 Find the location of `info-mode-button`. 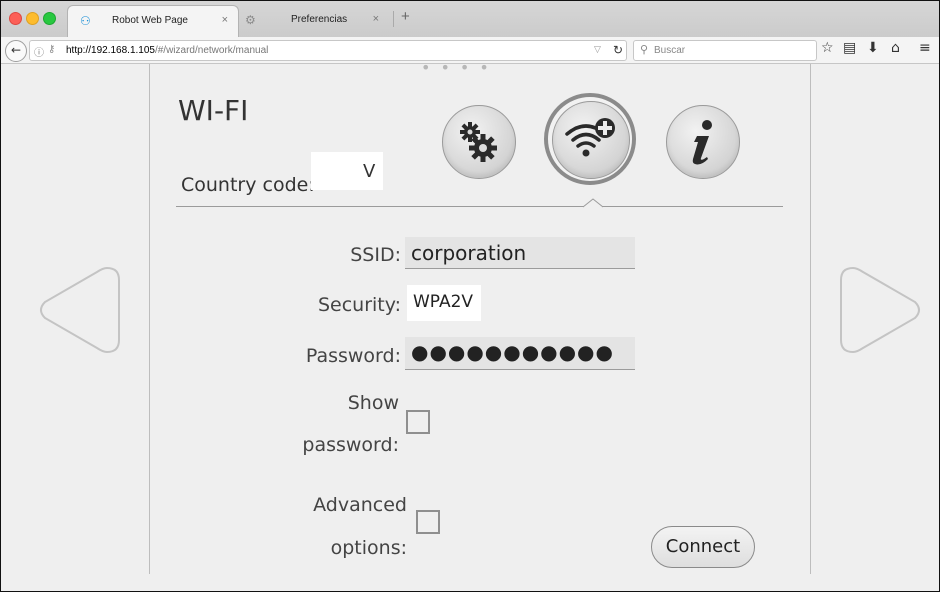

info-mode-button is located at coordinates (703, 142).